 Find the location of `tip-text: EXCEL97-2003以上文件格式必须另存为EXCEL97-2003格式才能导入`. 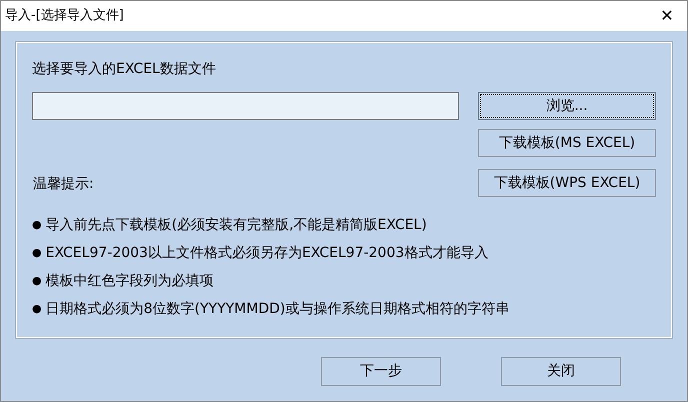

tip-text: EXCEL97-2003以上文件格式必须另存为EXCEL97-2003格式才能导入 is located at coordinates (267, 253).